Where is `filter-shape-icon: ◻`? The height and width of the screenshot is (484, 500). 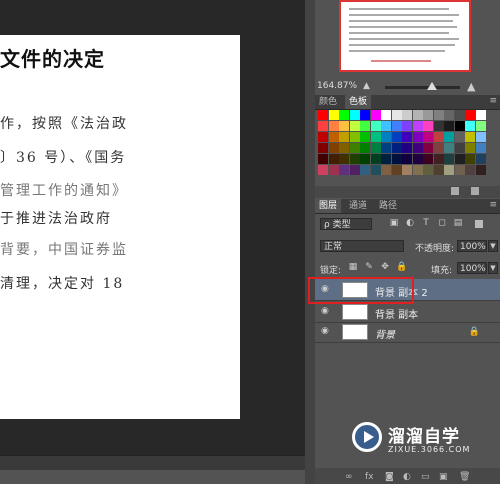
filter-shape-icon: ◻ is located at coordinates (442, 223).